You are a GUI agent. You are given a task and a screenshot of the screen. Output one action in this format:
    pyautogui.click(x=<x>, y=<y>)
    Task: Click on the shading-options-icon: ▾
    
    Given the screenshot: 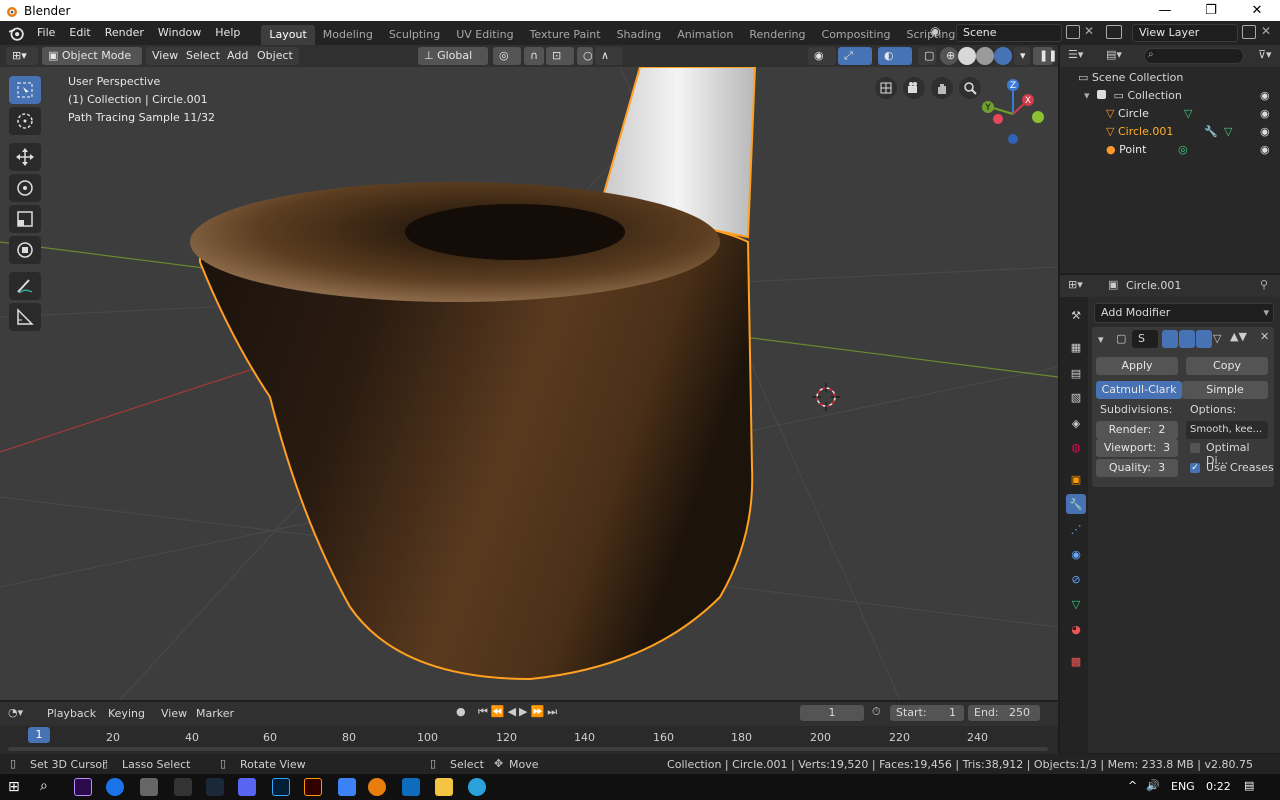 What is the action you would take?
    pyautogui.click(x=1022, y=56)
    